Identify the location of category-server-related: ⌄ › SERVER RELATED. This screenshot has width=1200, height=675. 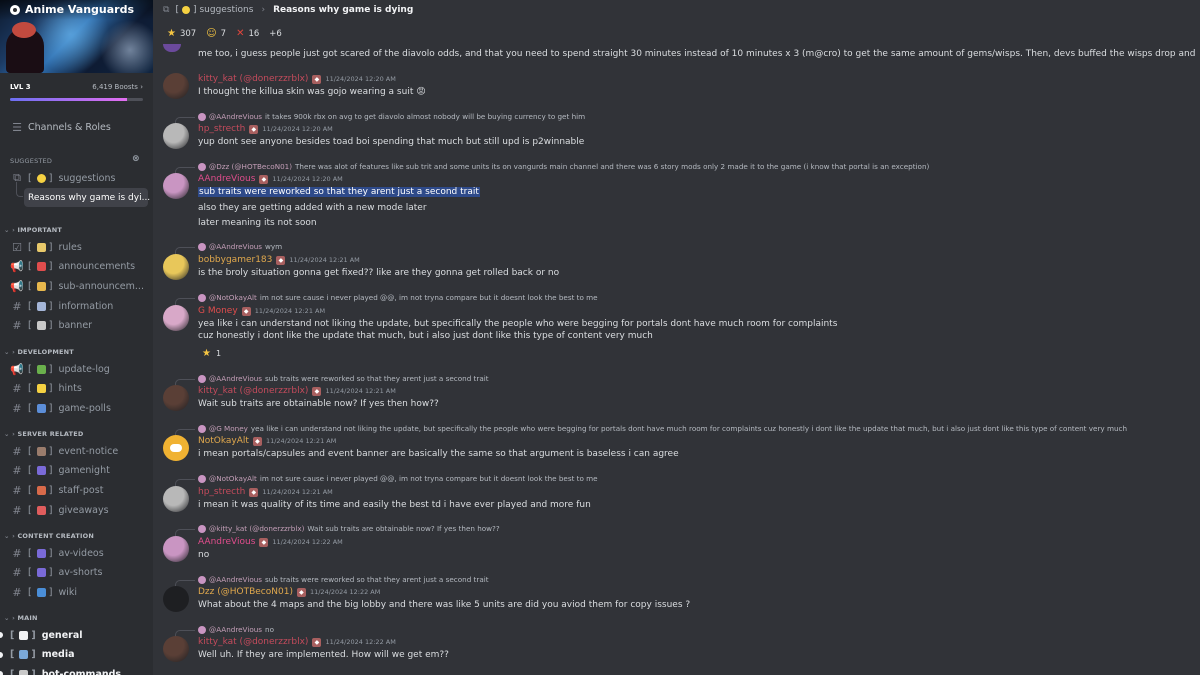
(44, 434).